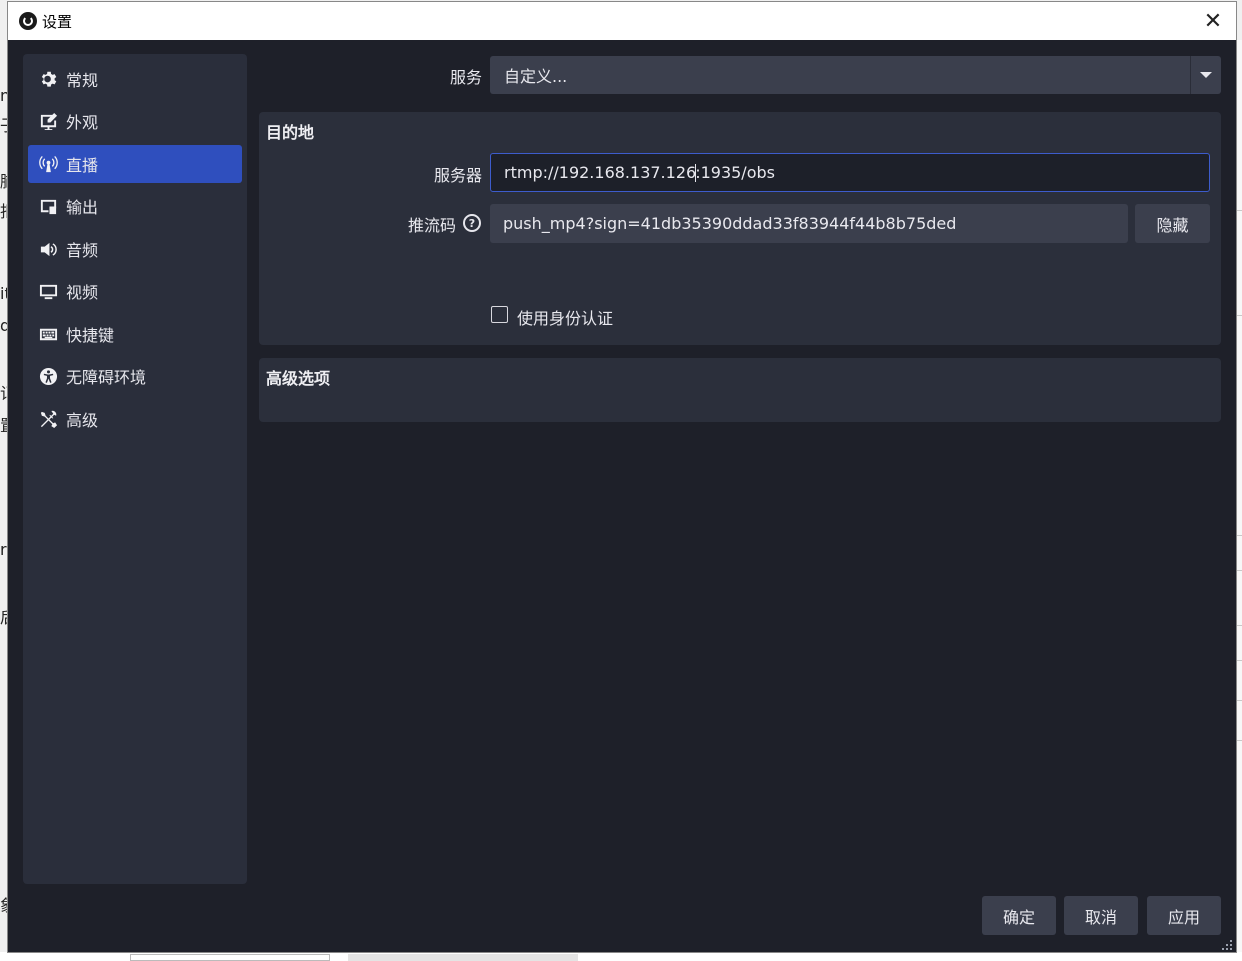  What do you see at coordinates (82, 80) in the screenshot?
I see `sidebar-item-label: 常规` at bounding box center [82, 80].